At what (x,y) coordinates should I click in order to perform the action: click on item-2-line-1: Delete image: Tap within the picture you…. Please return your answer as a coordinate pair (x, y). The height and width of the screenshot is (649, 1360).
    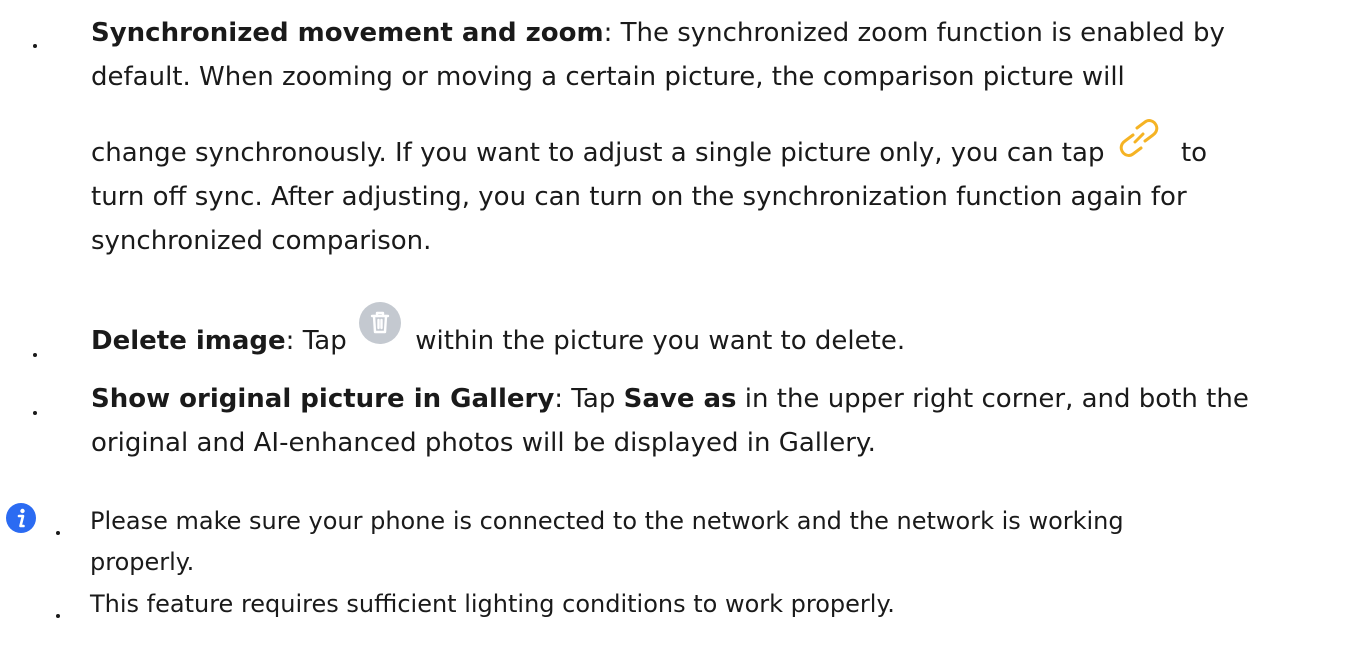
    Looking at the image, I should click on (498, 329).